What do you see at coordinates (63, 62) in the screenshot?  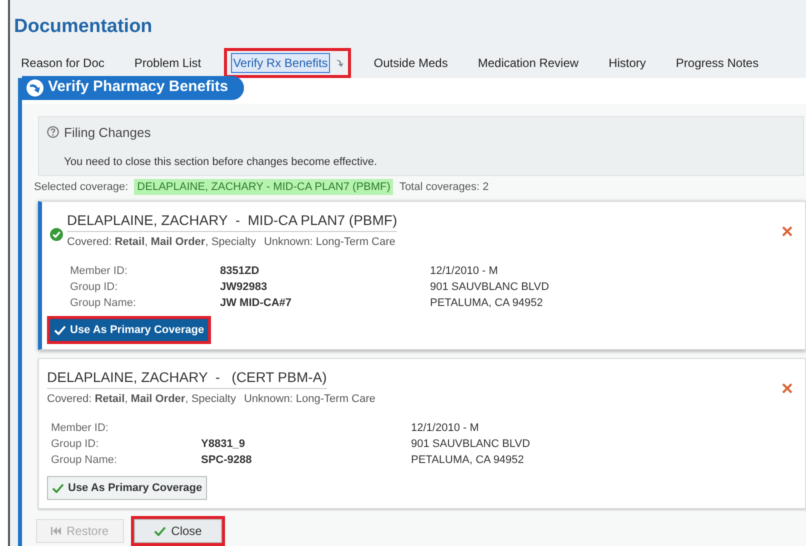 I see `tab: Reason for Doc` at bounding box center [63, 62].